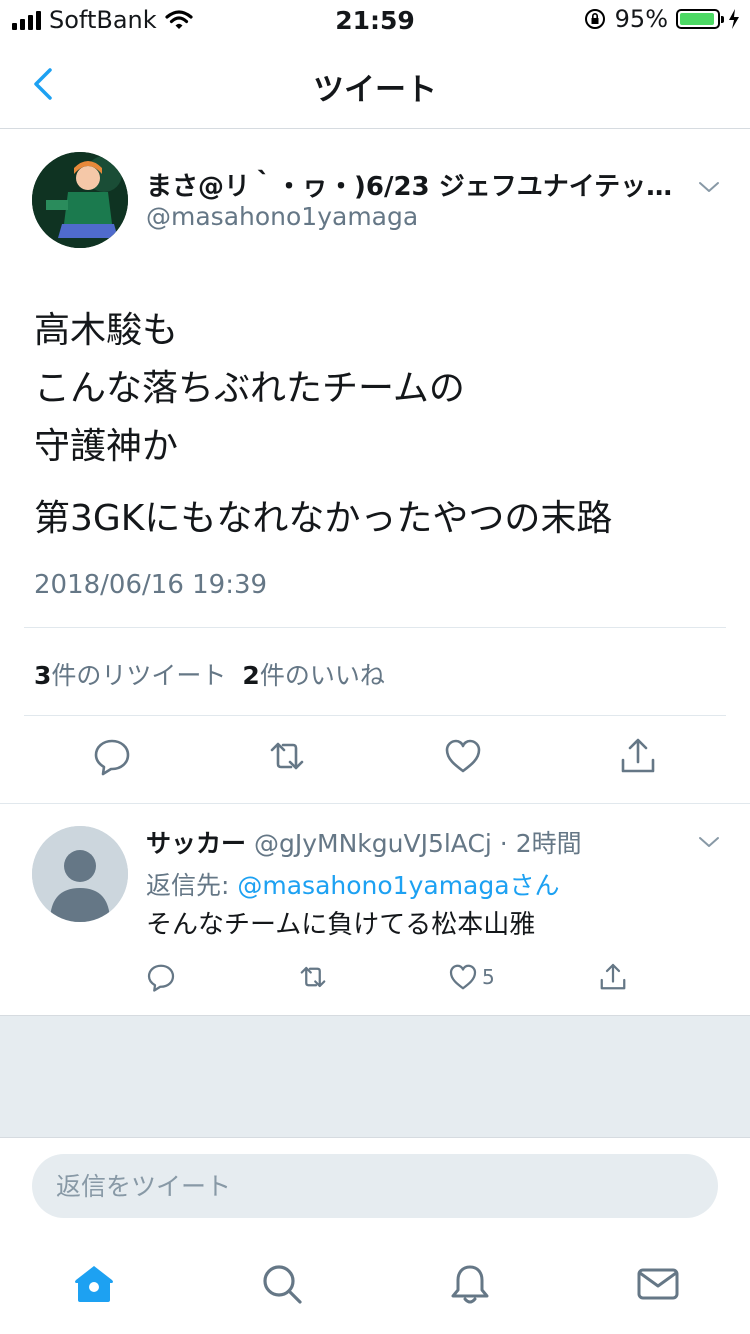 This screenshot has height=1334, width=750. Describe the element at coordinates (282, 216) in the screenshot. I see `author-handle: @masahono1yamaga` at that location.